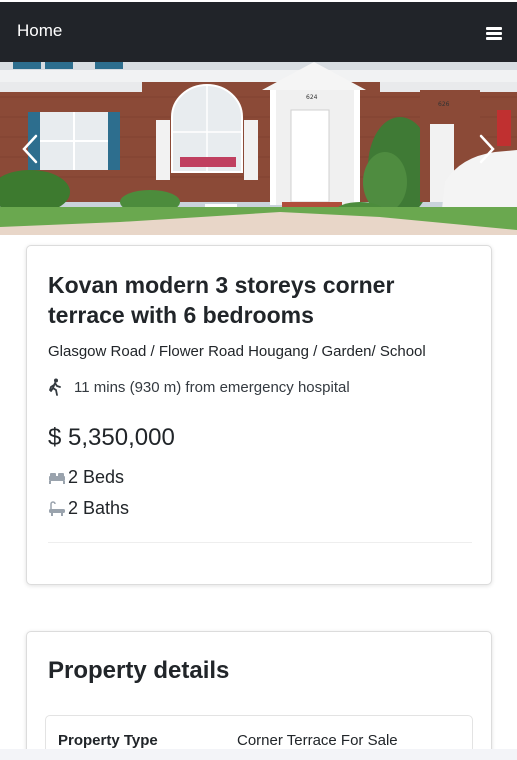 The image size is (517, 760). I want to click on baths-info: 2 Baths, so click(88, 508).